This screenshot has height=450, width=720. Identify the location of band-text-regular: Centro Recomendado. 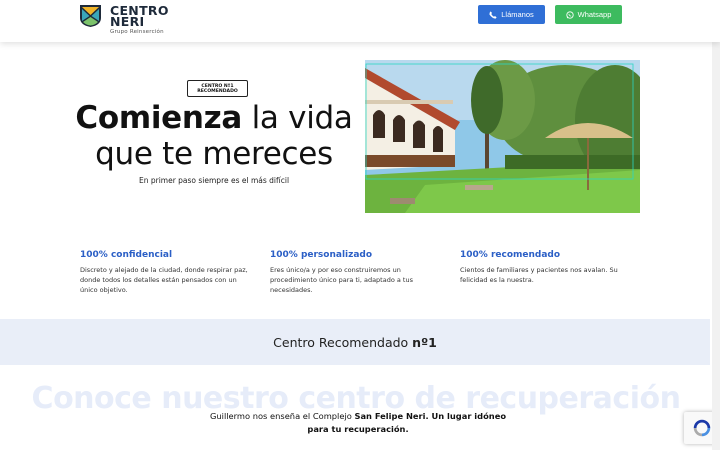
(341, 342).